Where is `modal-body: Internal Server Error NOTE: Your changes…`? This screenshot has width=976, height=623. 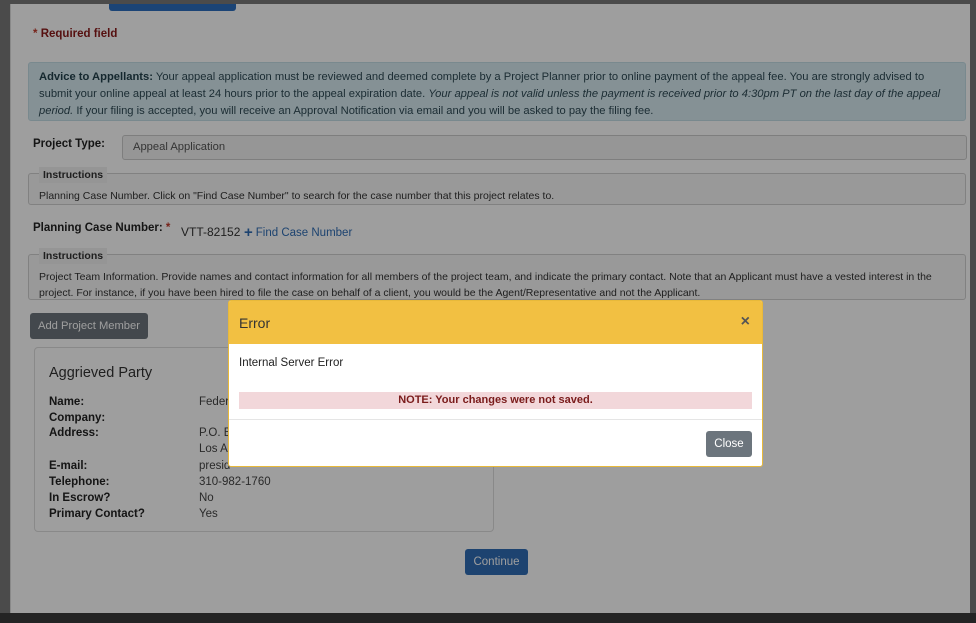
modal-body: Internal Server Error NOTE: Your changes… is located at coordinates (495, 381).